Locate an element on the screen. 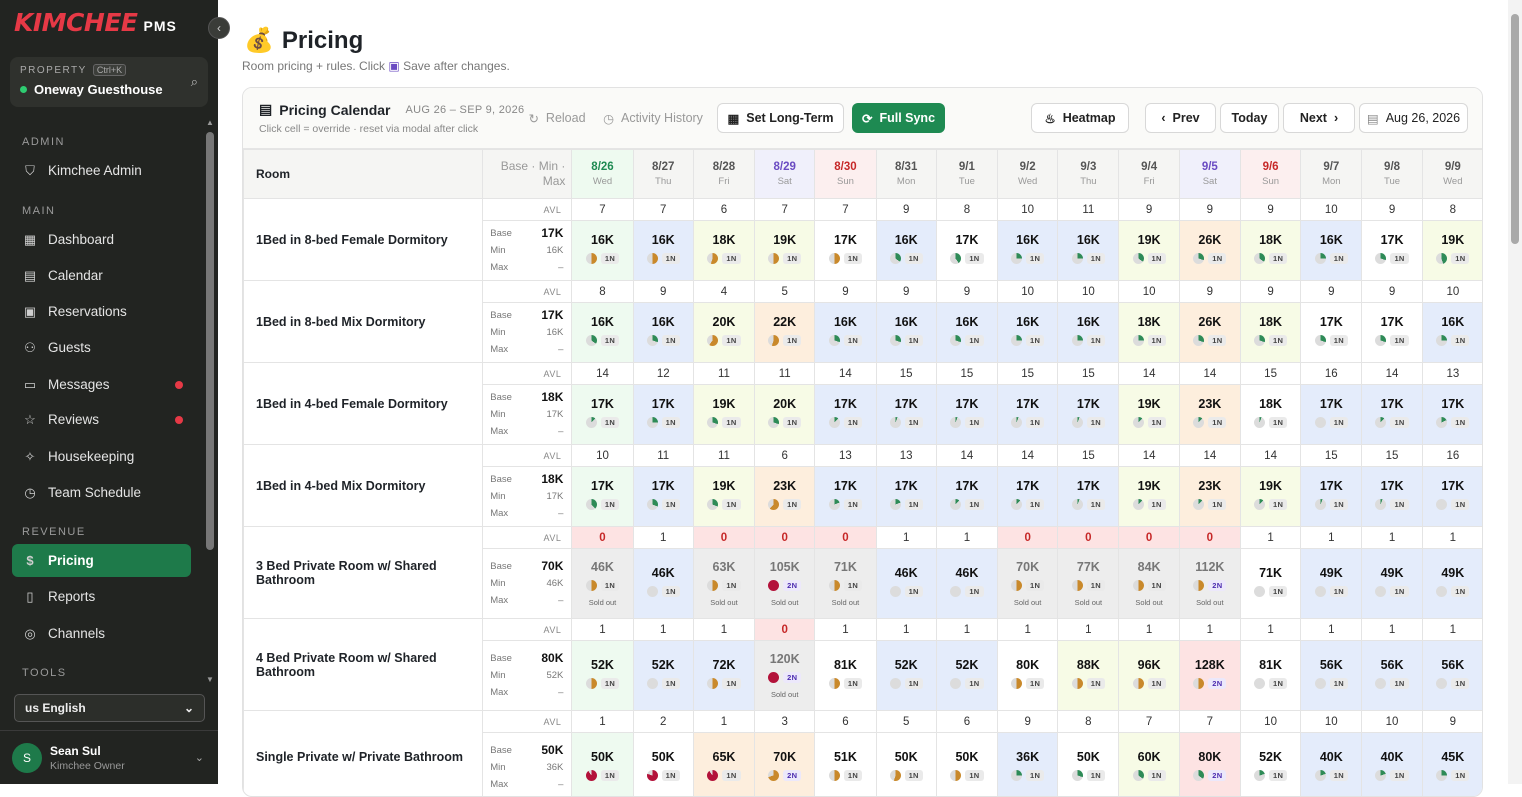 Image resolution: width=1522 pixels, height=797 pixels. reload-button: ↻Reload is located at coordinates (557, 118).